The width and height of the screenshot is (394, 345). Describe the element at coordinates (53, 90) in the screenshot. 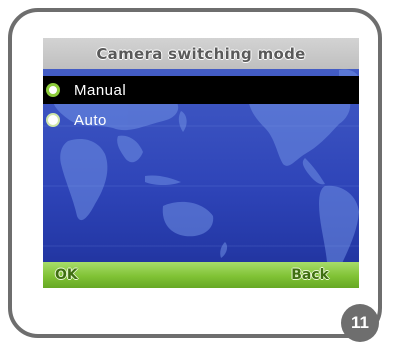

I see `radio-checked-icon` at that location.